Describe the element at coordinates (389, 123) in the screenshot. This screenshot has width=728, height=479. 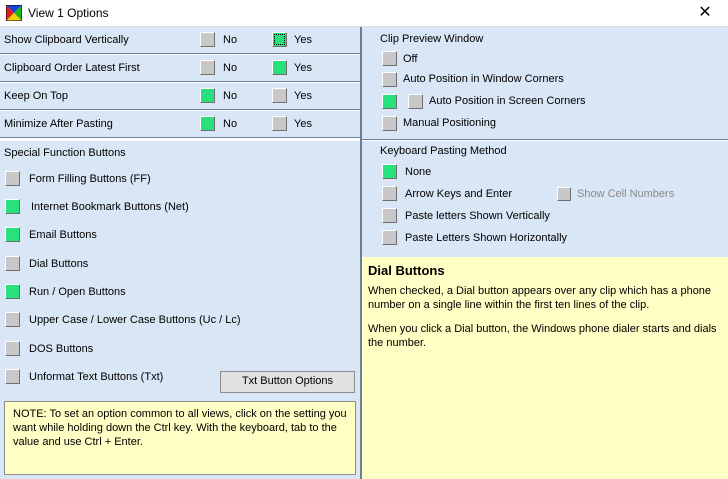
I see `clip-preview-manual-checkbox` at that location.